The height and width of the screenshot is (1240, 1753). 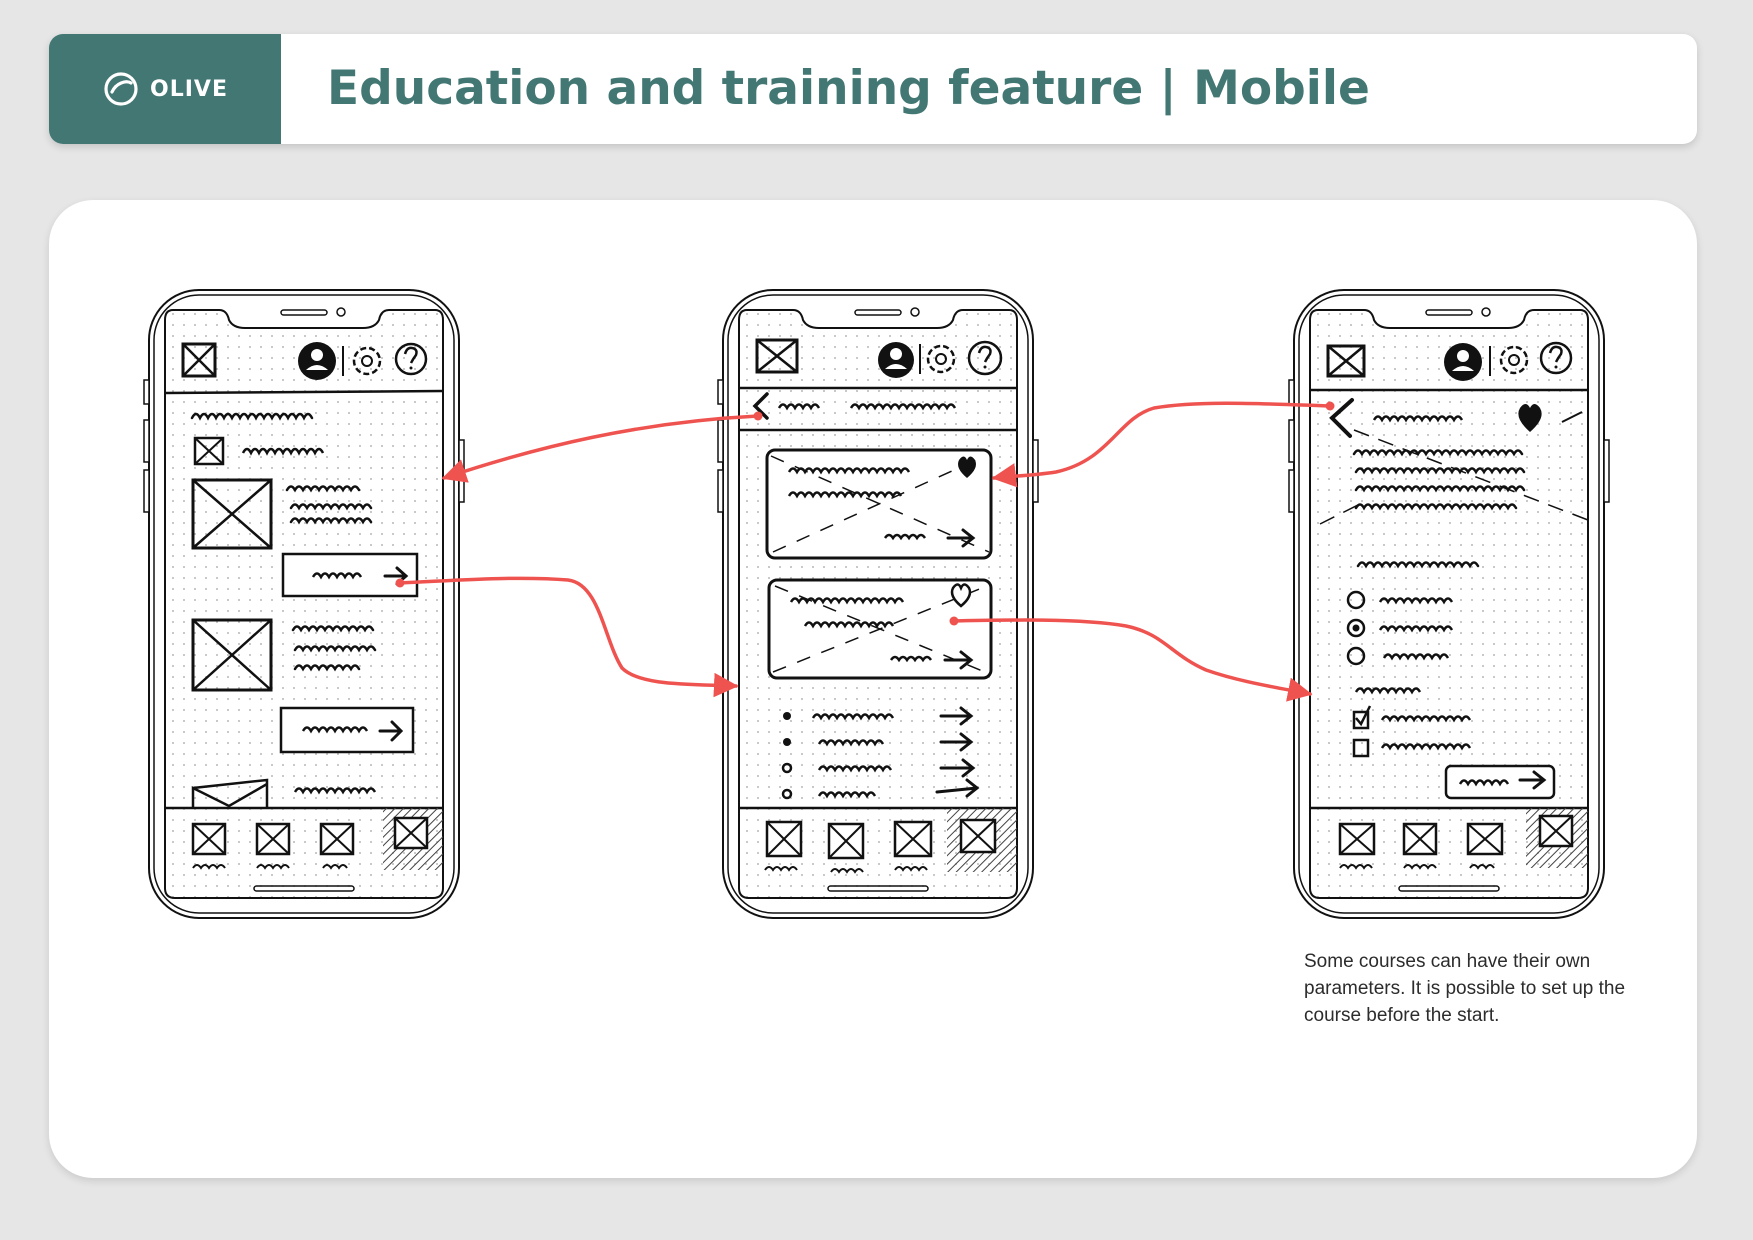 I want to click on phone-course-setup, so click(x=1449, y=604).